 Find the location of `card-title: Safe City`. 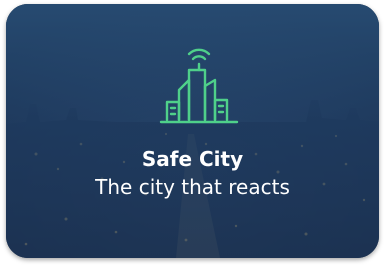

card-title: Safe City is located at coordinates (192, 159).